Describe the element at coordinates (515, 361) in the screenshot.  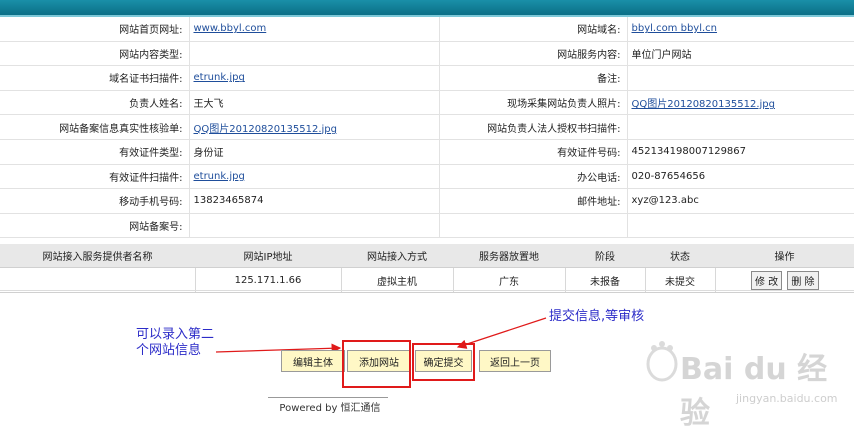
I see `back-button: 返回上一页` at that location.